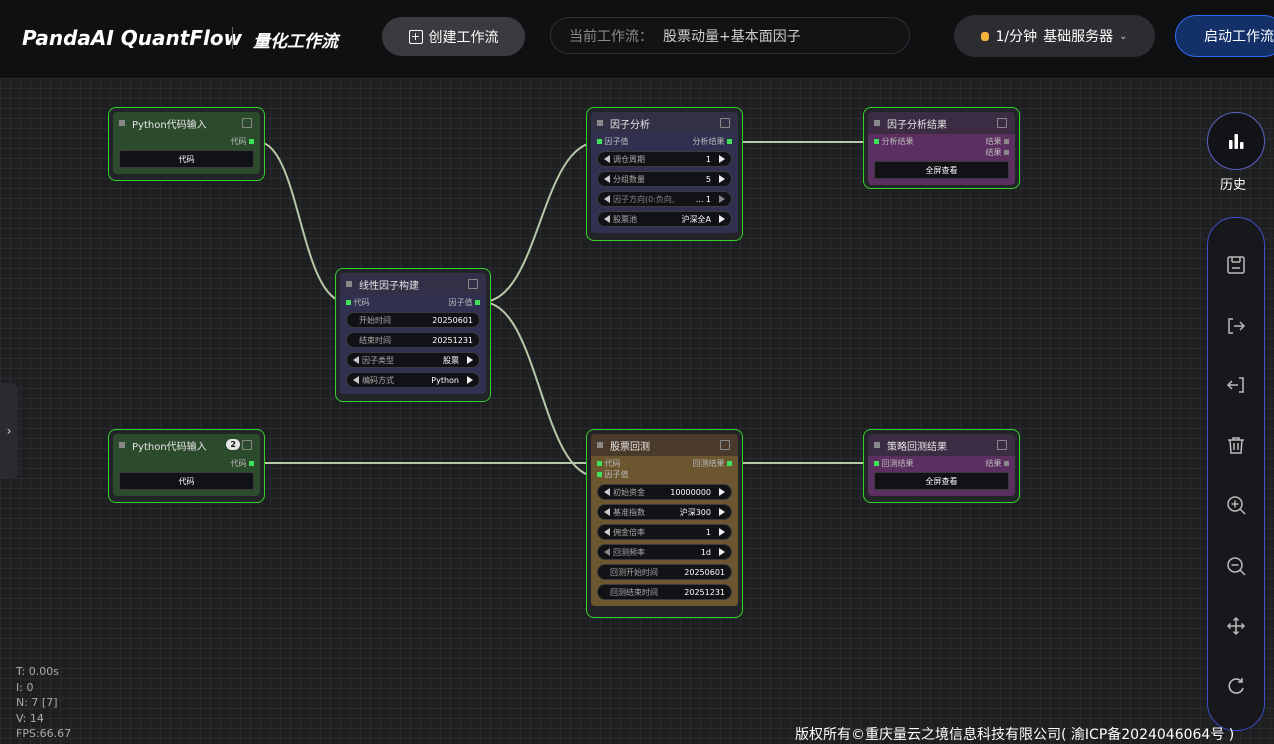  Describe the element at coordinates (389, 286) in the screenshot. I see `node-title: 线性因子构建` at that location.